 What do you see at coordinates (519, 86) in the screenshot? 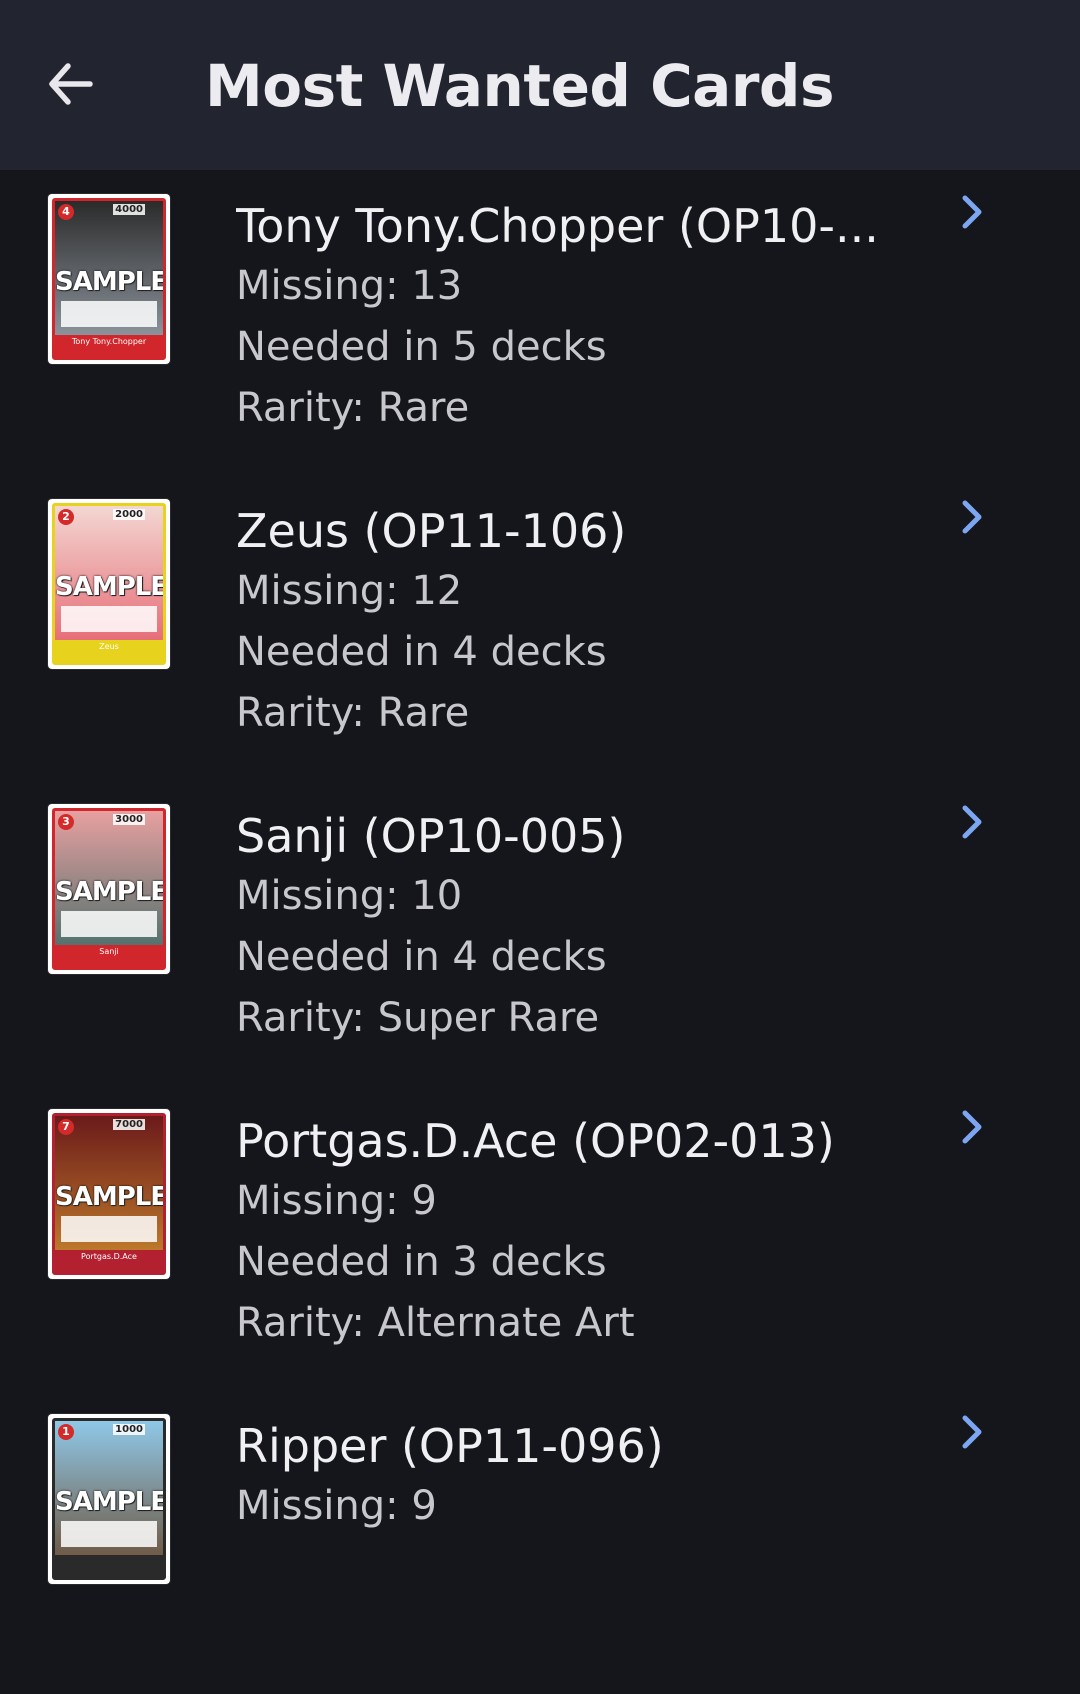
I see `page-title: Most Wanted Cards` at bounding box center [519, 86].